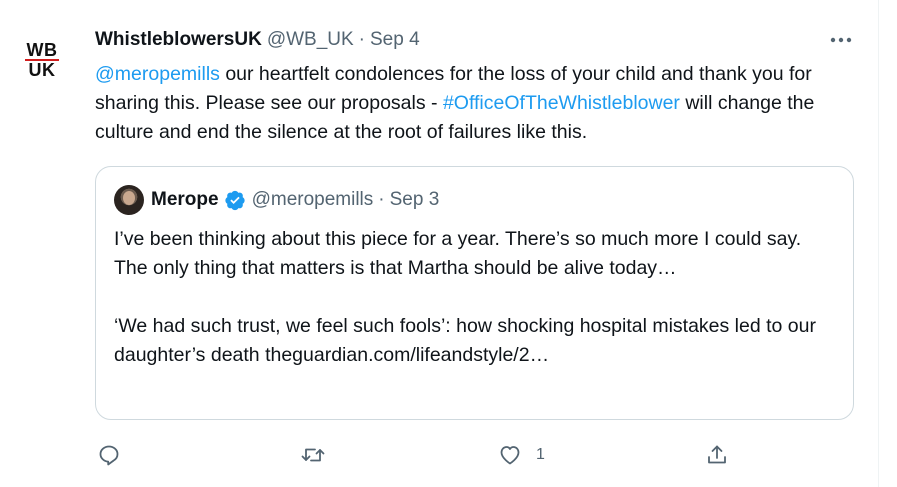 The height and width of the screenshot is (487, 897). I want to click on retweet-button, so click(313, 455).